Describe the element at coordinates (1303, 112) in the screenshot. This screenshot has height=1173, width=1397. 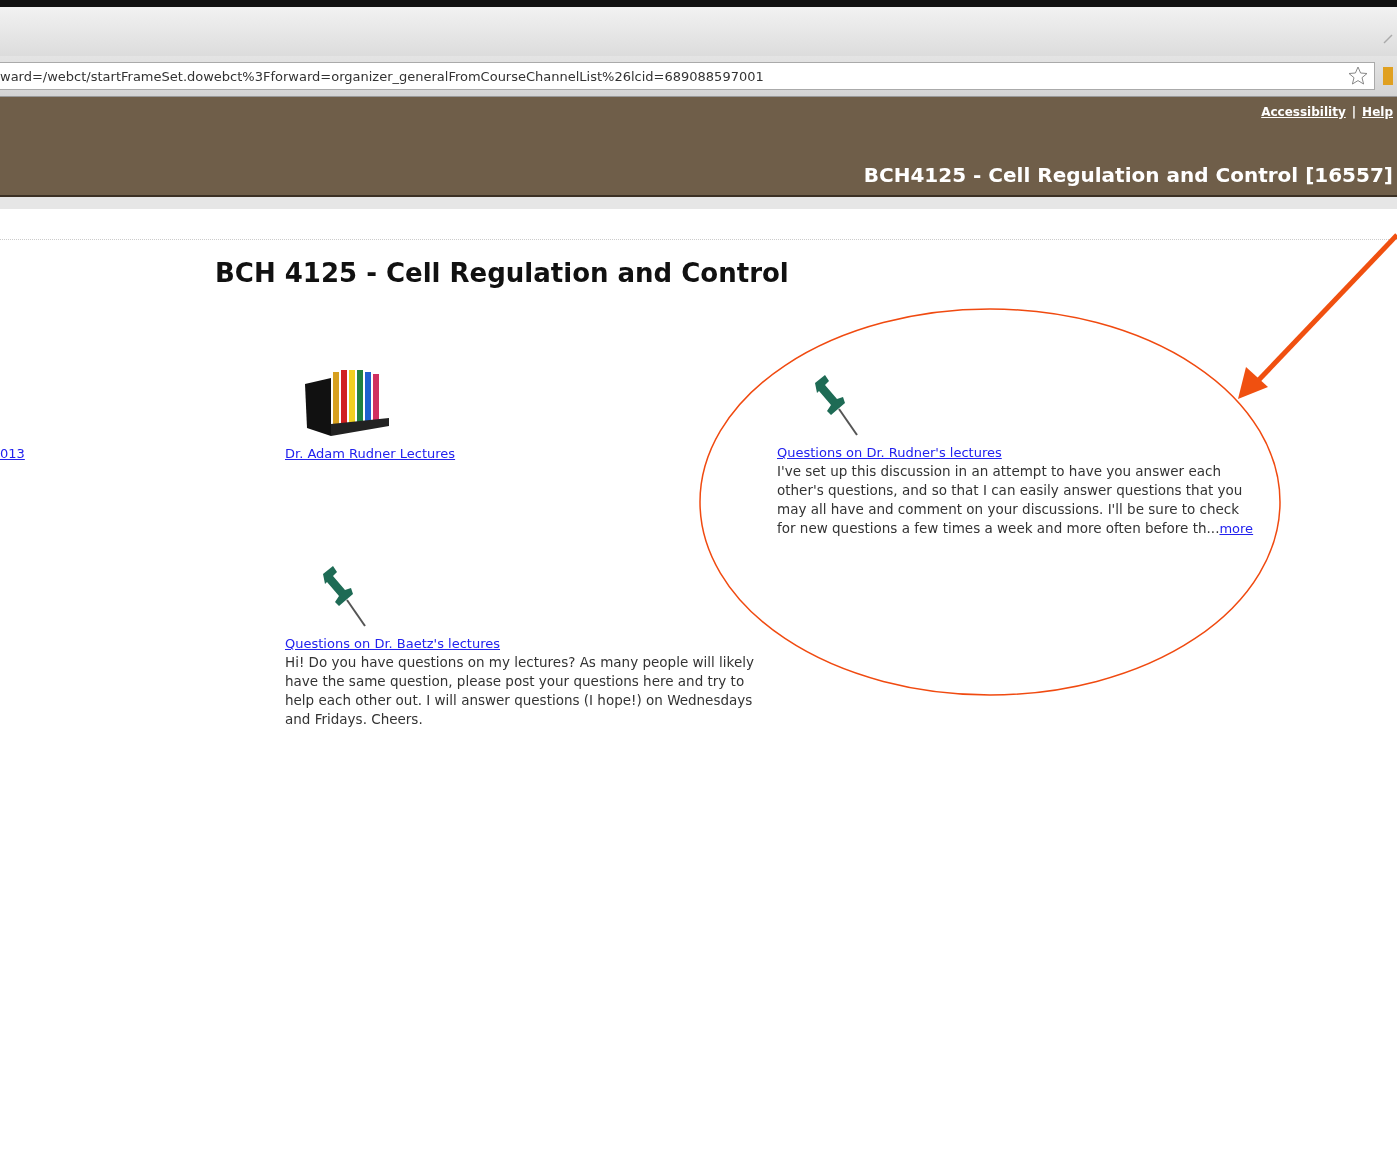
I see `accessibility-link: Accessibility` at that location.